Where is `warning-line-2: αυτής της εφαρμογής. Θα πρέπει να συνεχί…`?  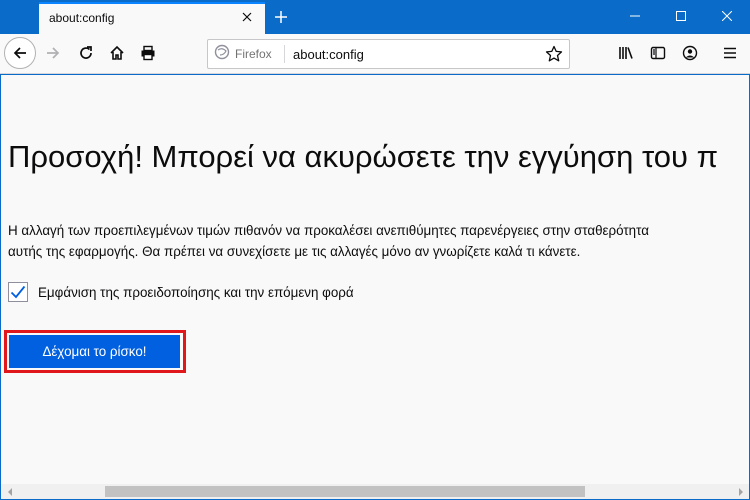
warning-line-2: αυτής της εφαρμογής. Θα πρέπει να συνεχί… is located at coordinates (294, 251).